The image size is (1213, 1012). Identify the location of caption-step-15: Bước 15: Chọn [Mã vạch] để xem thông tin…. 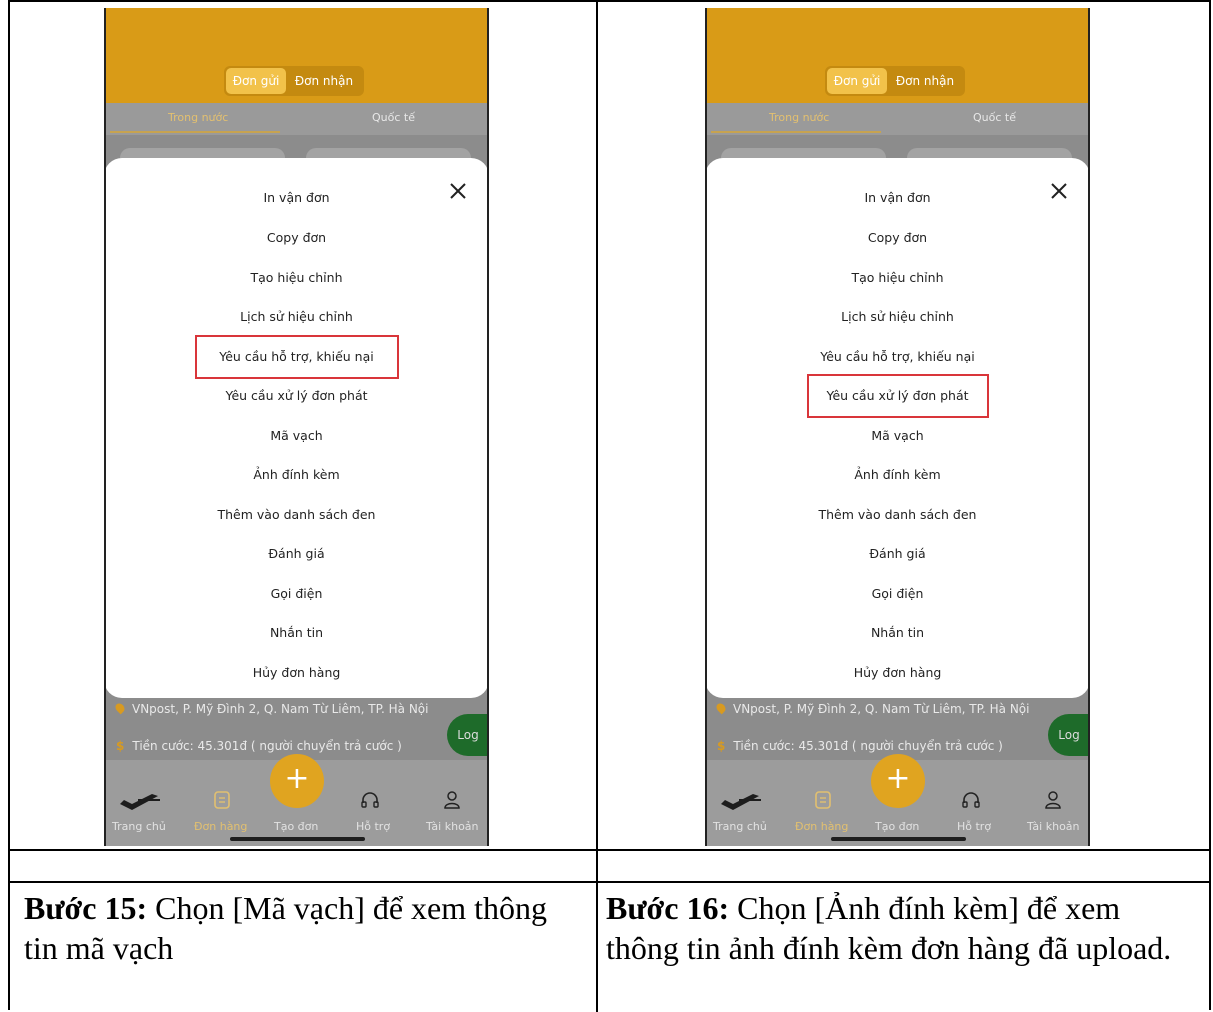
(294, 928).